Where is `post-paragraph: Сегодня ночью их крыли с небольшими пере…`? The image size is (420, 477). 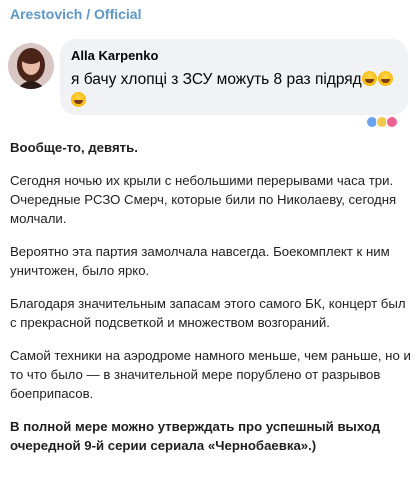
post-paragraph: Сегодня ночью их крыли с небольшими пере… is located at coordinates (203, 199).